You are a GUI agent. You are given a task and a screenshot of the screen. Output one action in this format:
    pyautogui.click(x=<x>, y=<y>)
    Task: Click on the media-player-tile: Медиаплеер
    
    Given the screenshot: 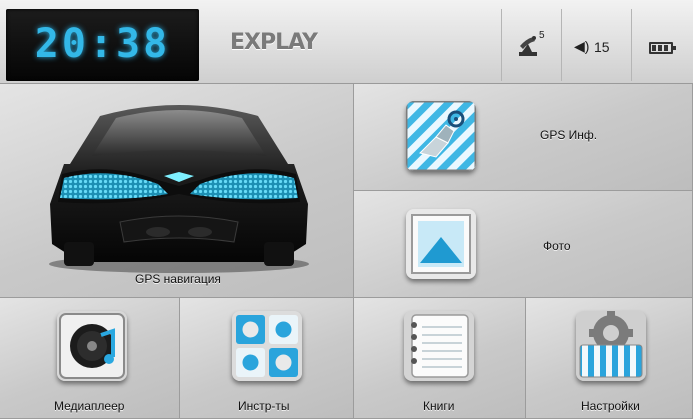 What is the action you would take?
    pyautogui.click(x=90, y=358)
    